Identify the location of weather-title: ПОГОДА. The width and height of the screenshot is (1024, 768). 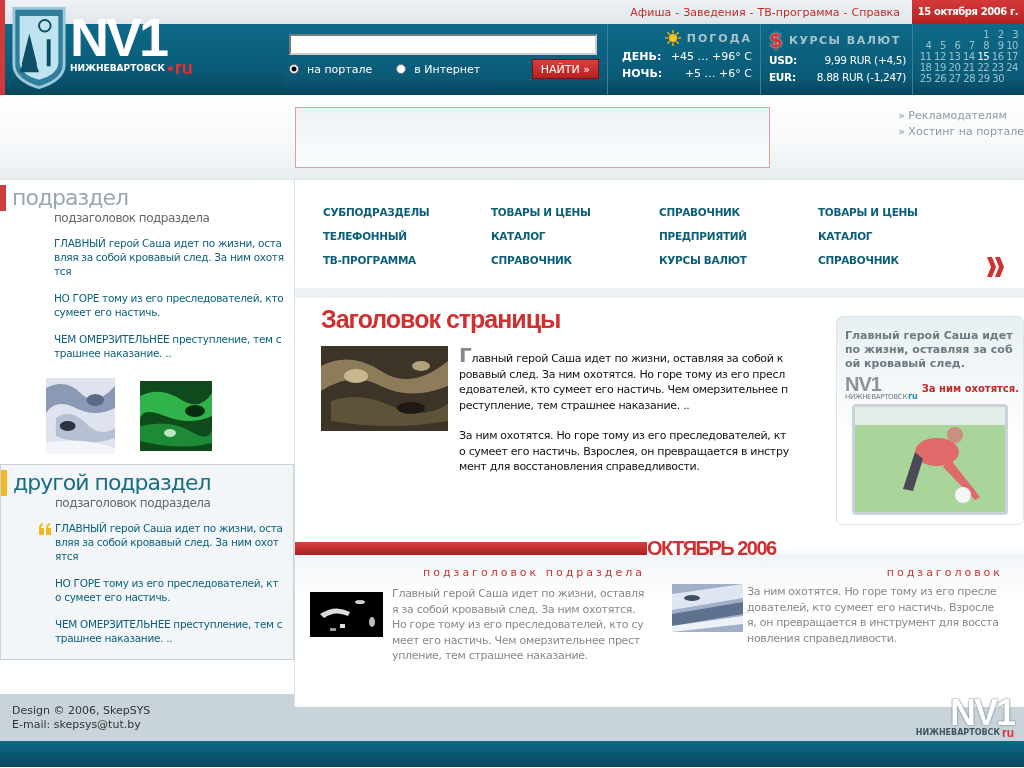
(719, 38).